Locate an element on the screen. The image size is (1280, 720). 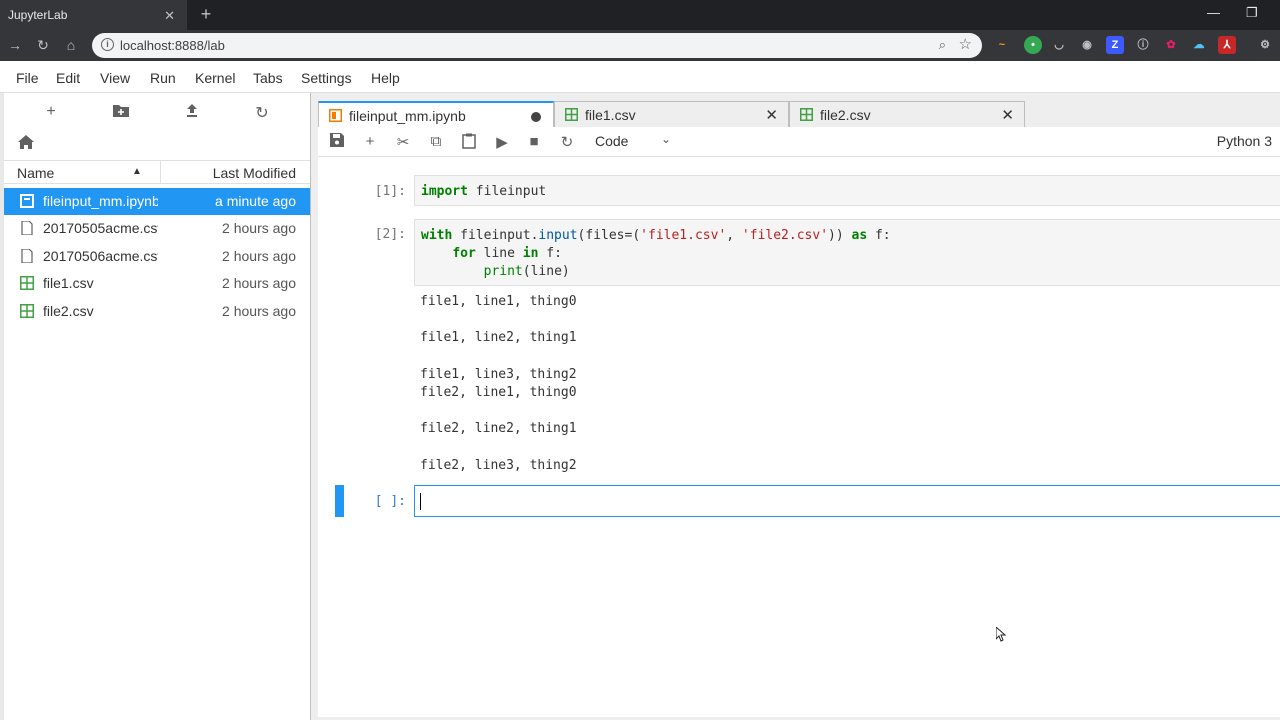
tab-notebook: fileinput_mm.ipynb is located at coordinates (436, 114).